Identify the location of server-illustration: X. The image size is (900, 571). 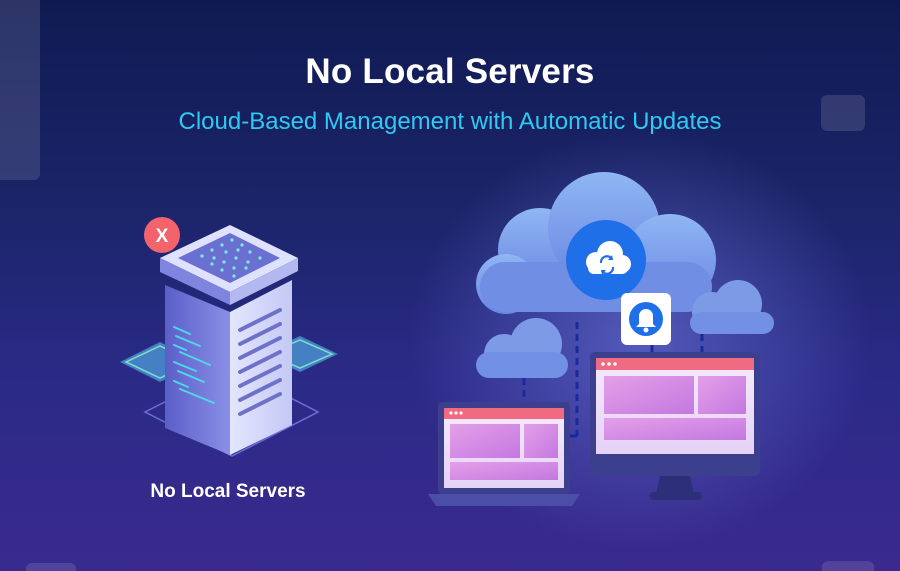
(229, 337).